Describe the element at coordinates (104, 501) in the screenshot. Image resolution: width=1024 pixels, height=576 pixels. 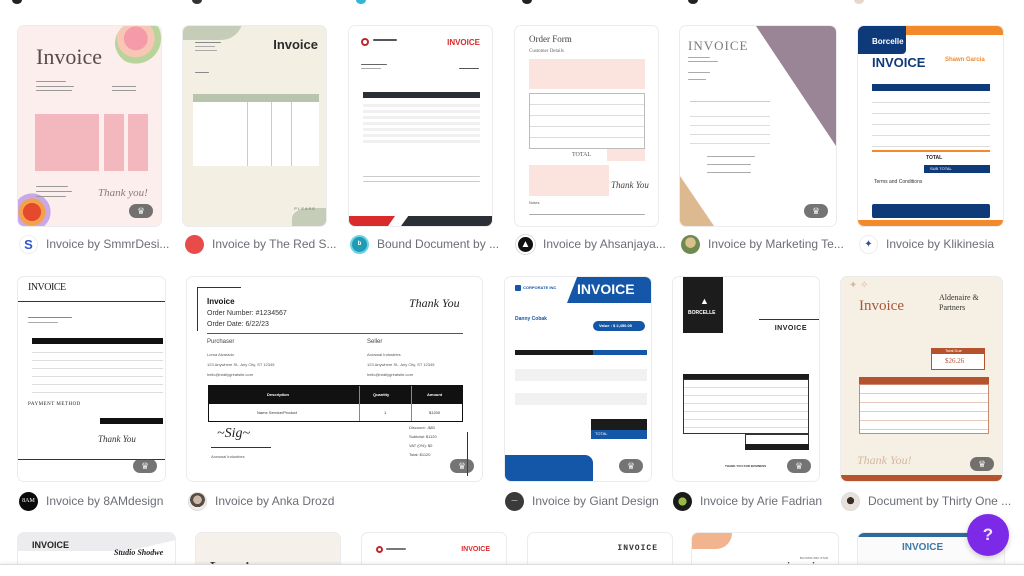
I see `template-author: Invoice by 8AMdesign` at that location.